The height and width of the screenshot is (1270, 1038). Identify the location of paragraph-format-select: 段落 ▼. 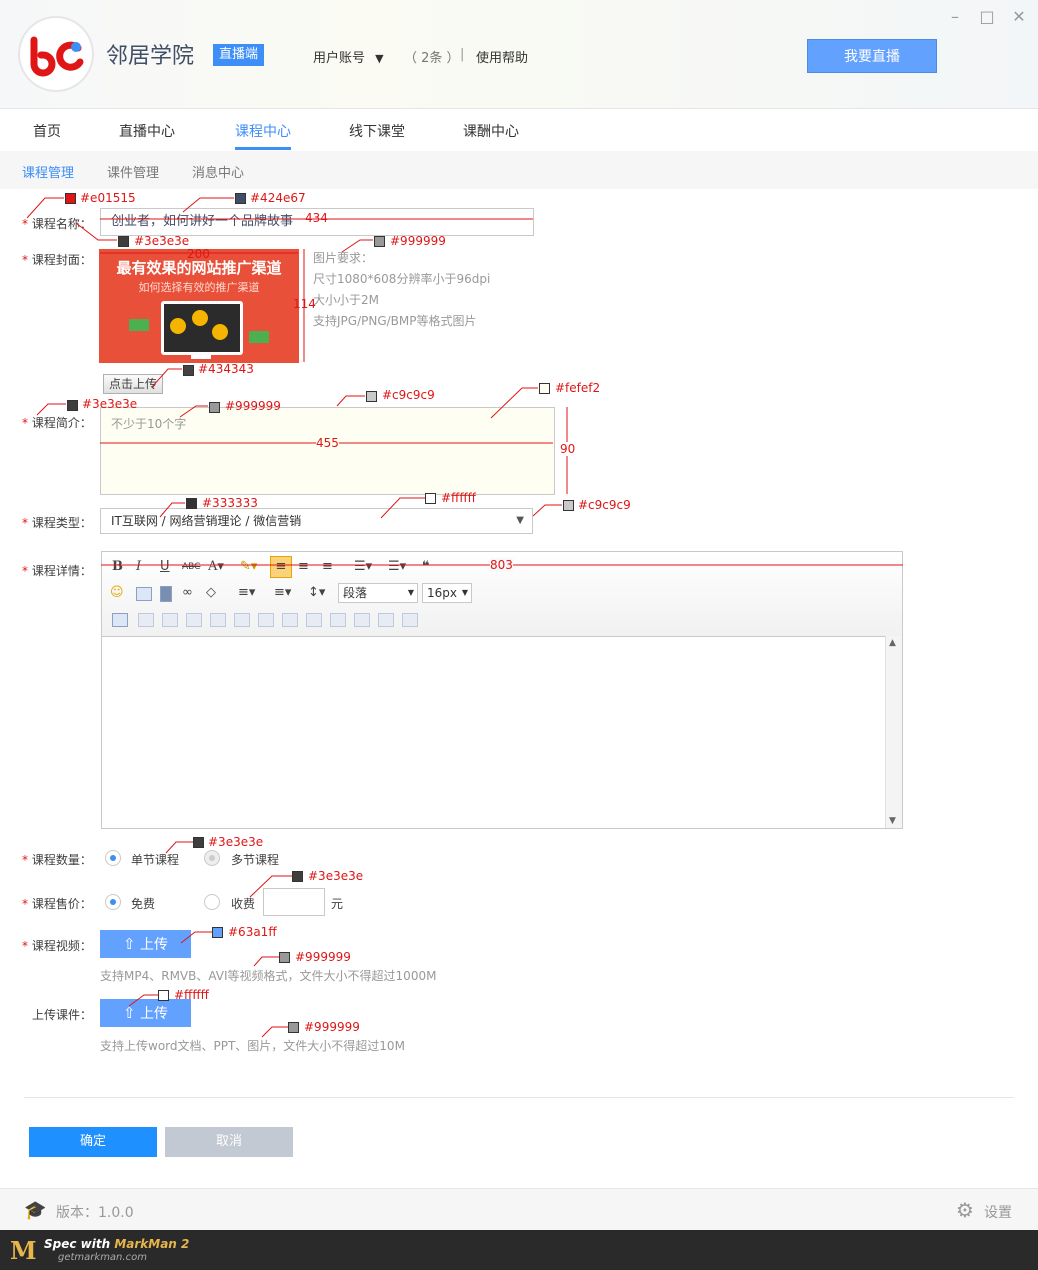
(378, 593).